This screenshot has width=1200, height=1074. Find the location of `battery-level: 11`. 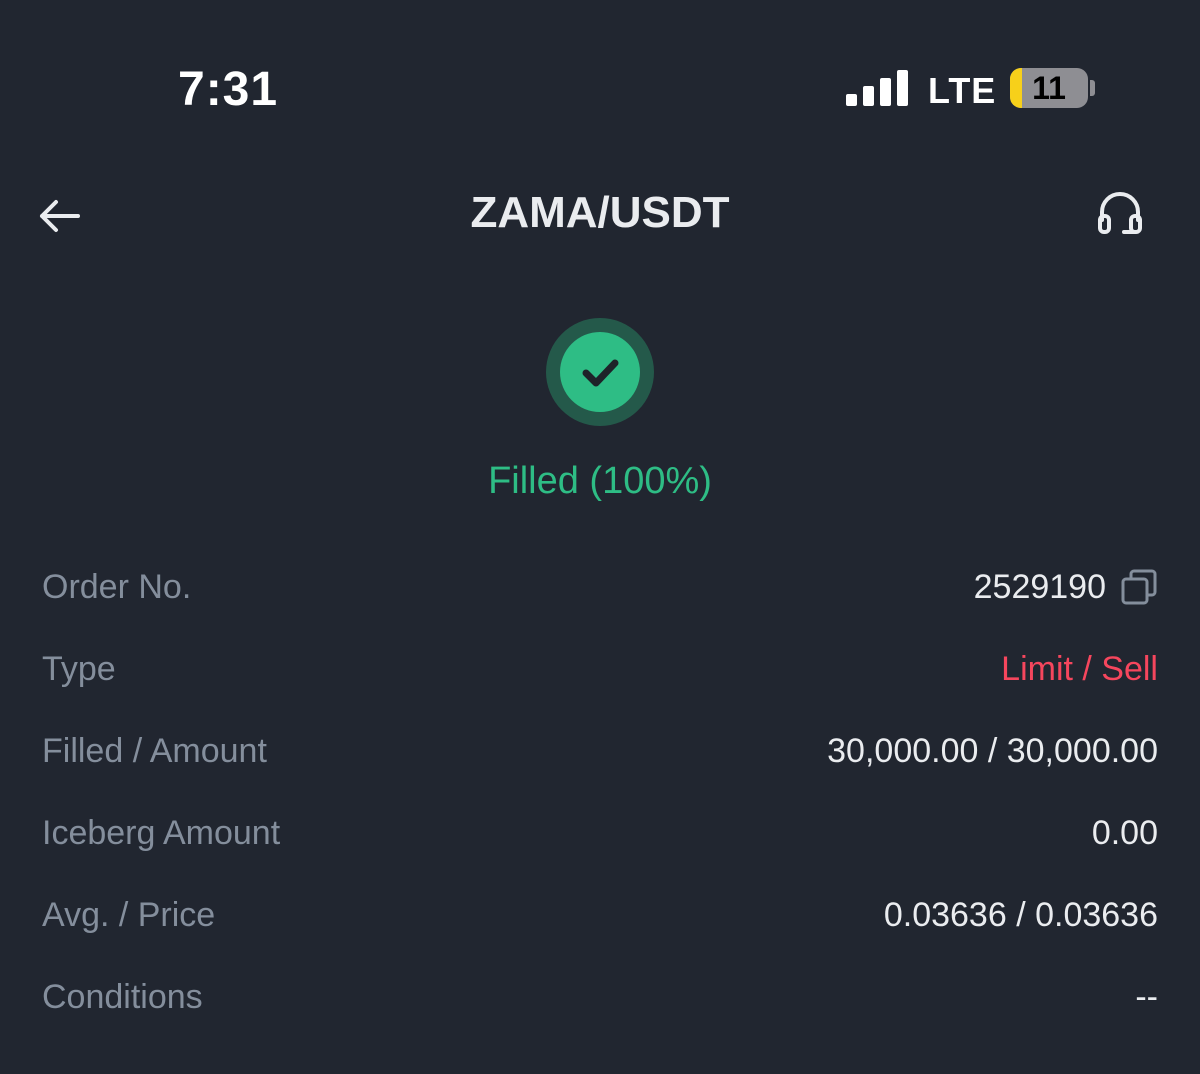

battery-level: 11 is located at coordinates (1049, 88).